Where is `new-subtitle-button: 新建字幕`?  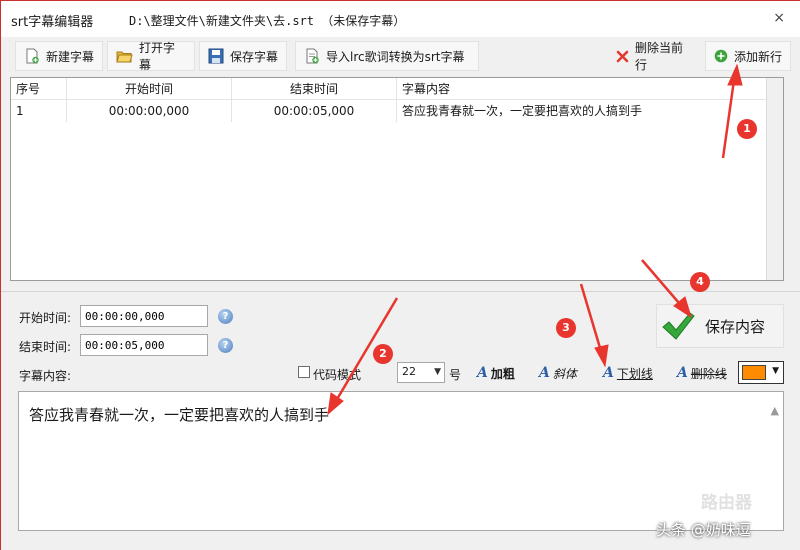
new-subtitle-button: 新建字幕 is located at coordinates (59, 56).